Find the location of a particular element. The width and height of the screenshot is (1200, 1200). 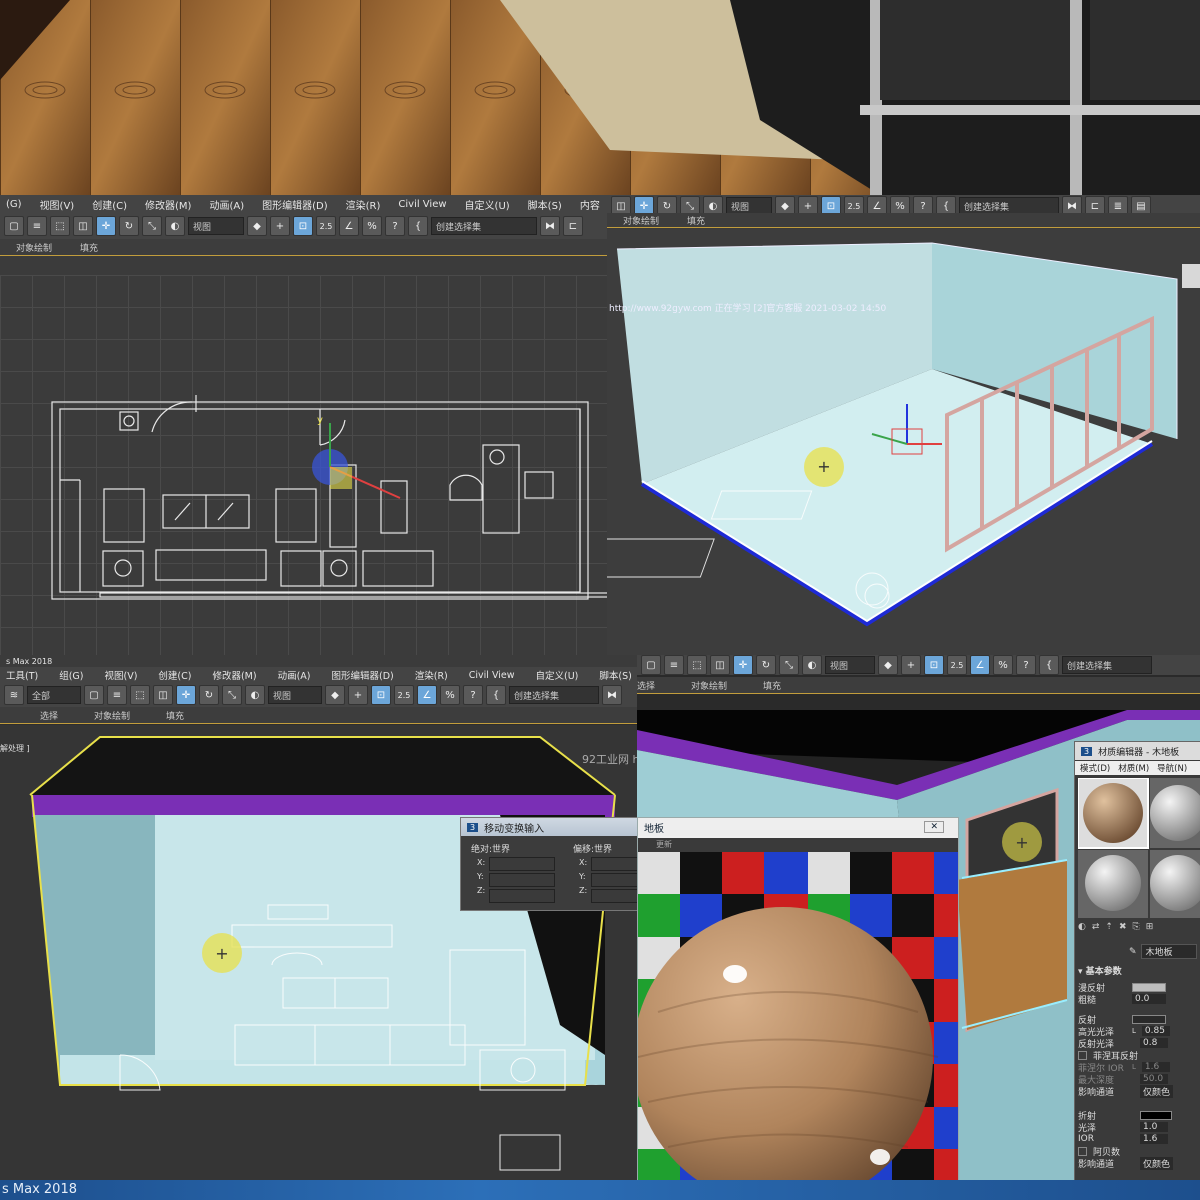

affect-channels-dropdown: 仅颜色 is located at coordinates (1157, 1091).